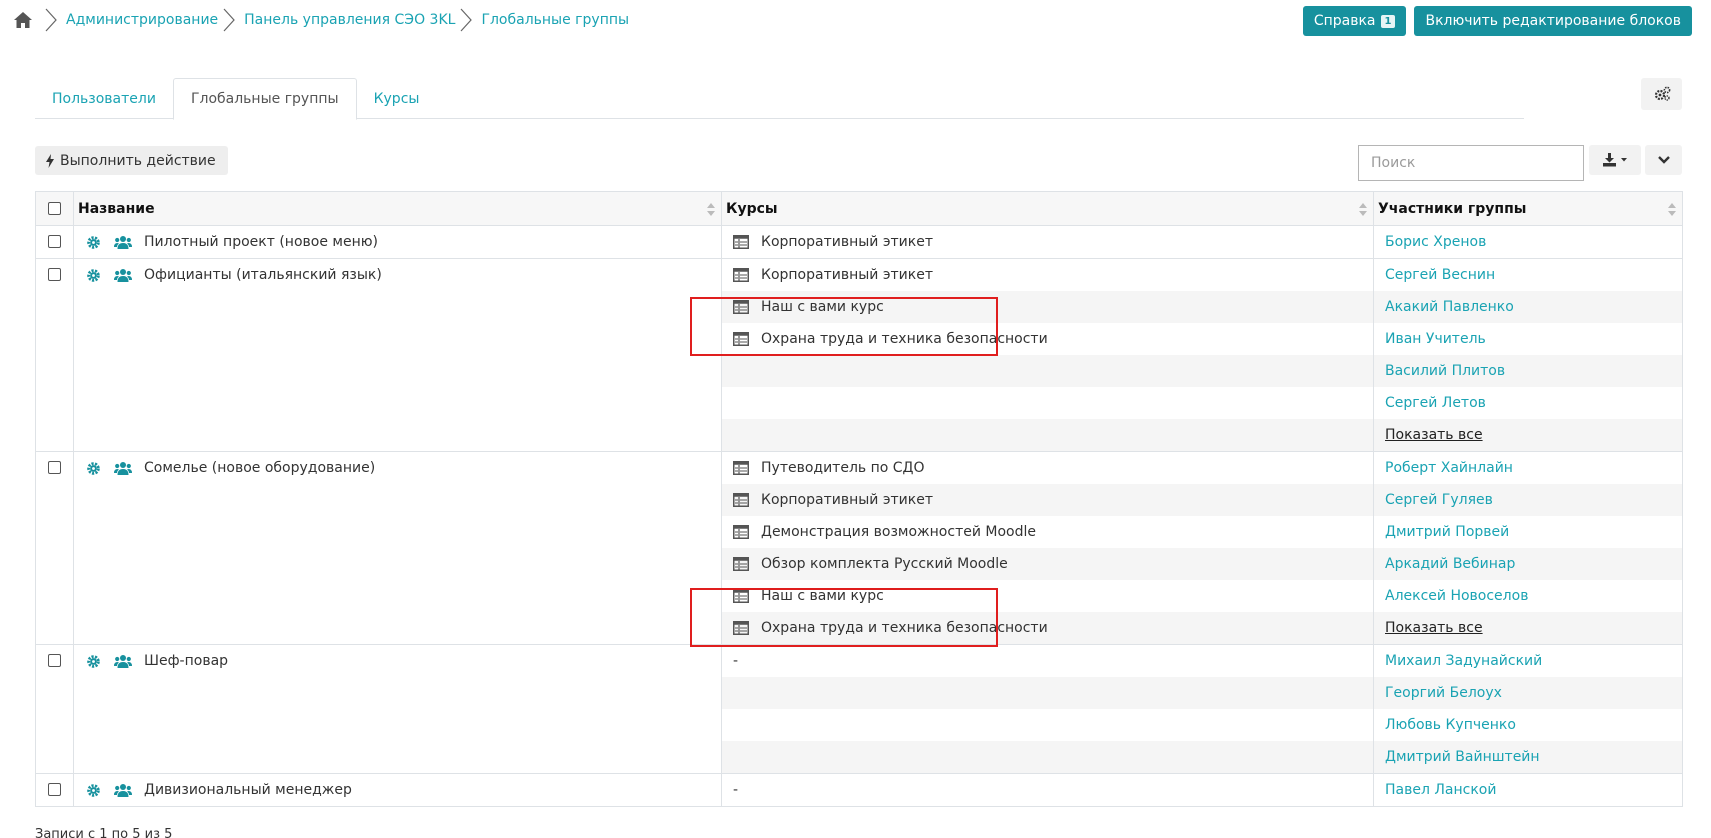  I want to click on help-button-label: Справка, so click(1344, 21).